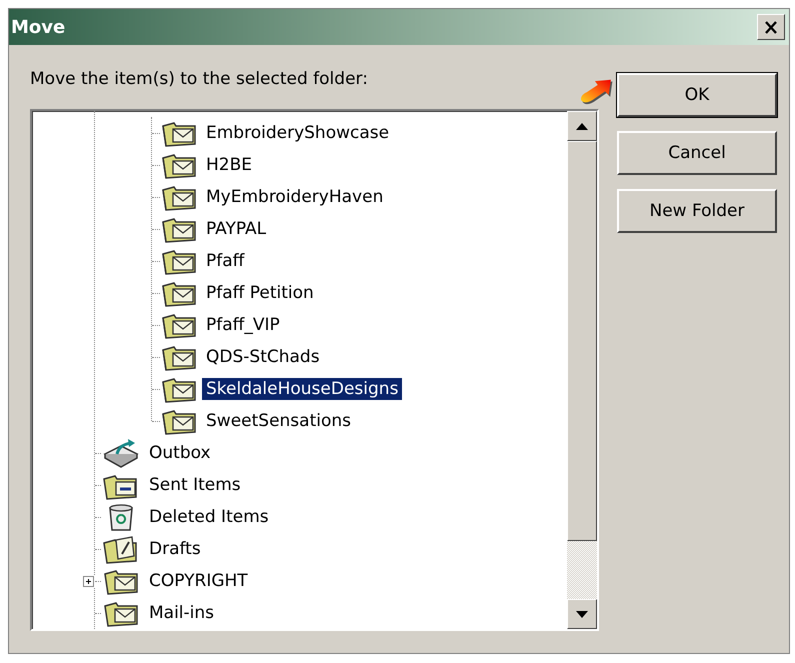  I want to click on down-arrow-icon, so click(582, 614).